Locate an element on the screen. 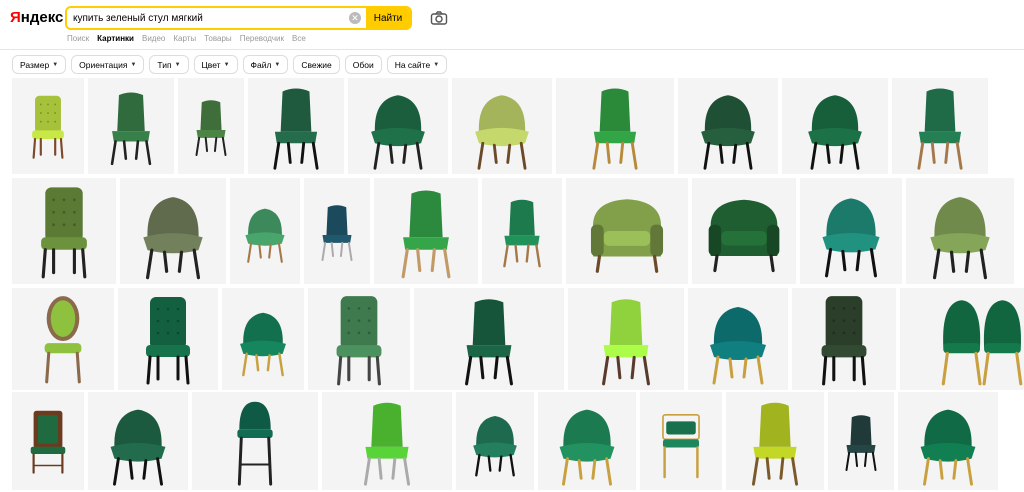  search-input is located at coordinates (205, 18).